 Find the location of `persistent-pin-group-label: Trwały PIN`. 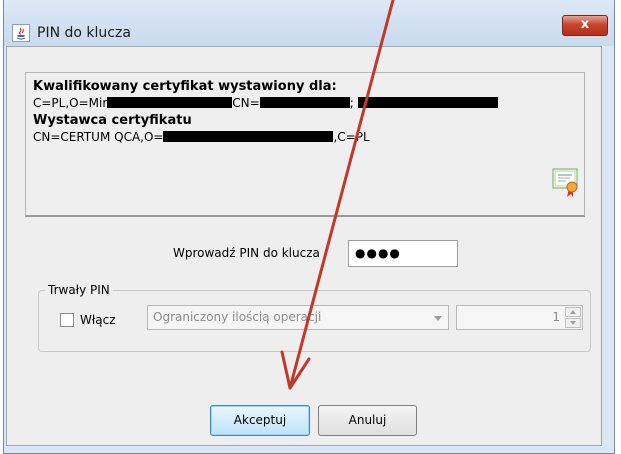

persistent-pin-group-label: Trwały PIN is located at coordinates (79, 290).